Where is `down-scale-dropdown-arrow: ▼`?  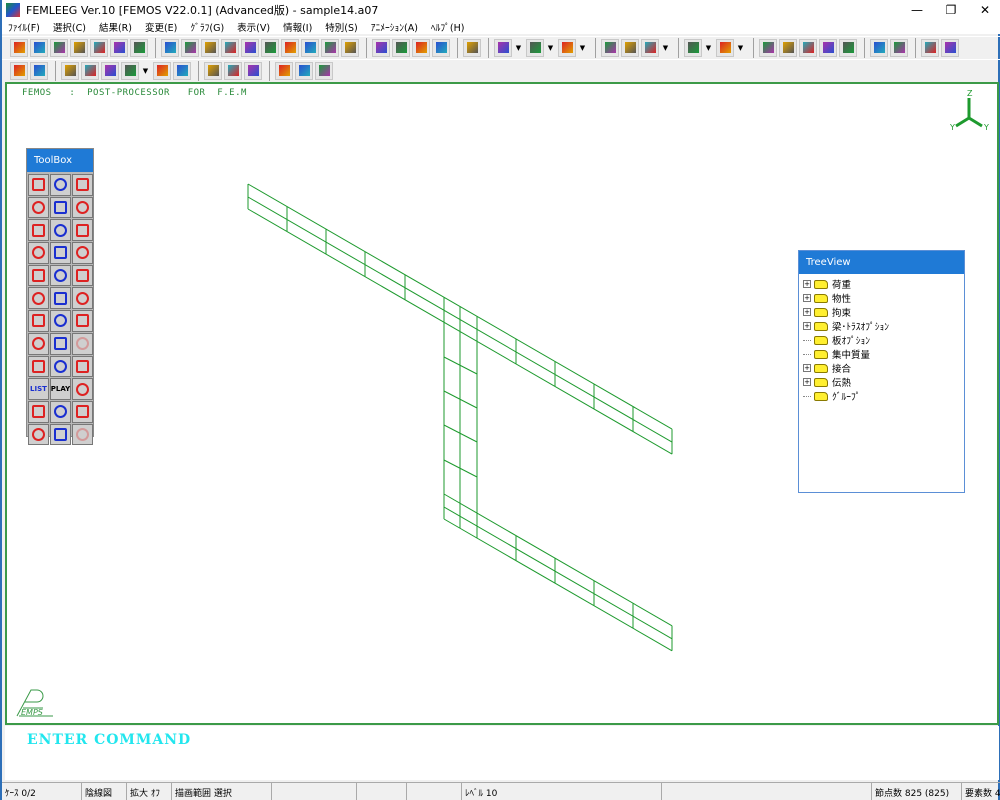
down-scale-dropdown-arrow: ▼ is located at coordinates (665, 48).